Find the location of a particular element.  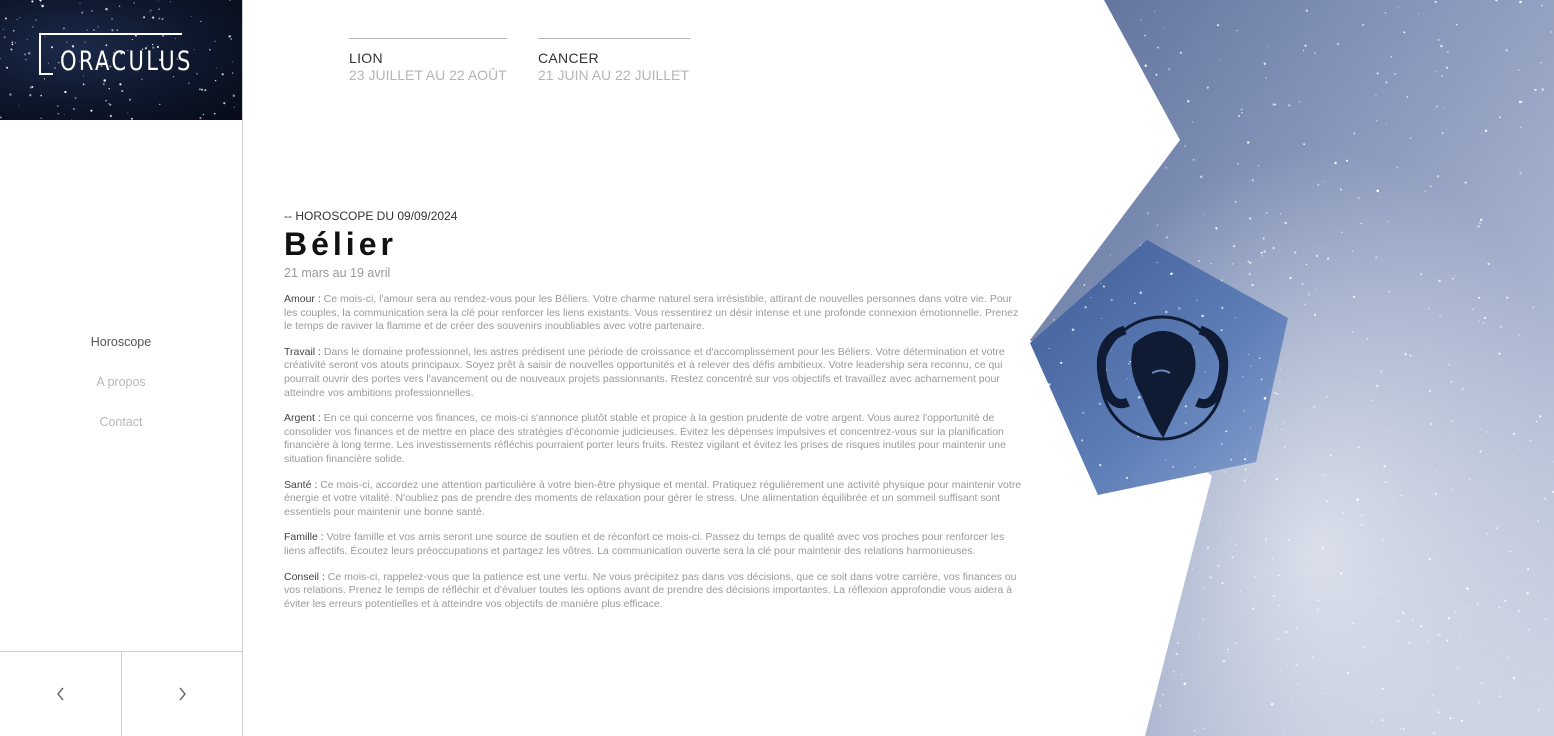

sign-tab-name: LION is located at coordinates (366, 58).